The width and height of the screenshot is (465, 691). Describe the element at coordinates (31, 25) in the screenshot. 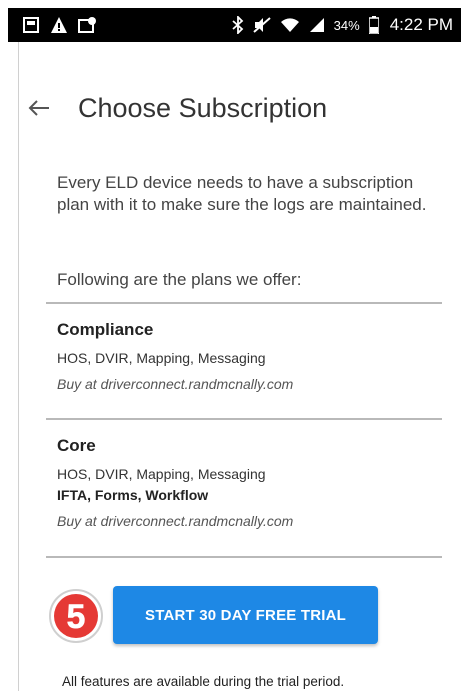

I see `gallery-notification-icon` at that location.